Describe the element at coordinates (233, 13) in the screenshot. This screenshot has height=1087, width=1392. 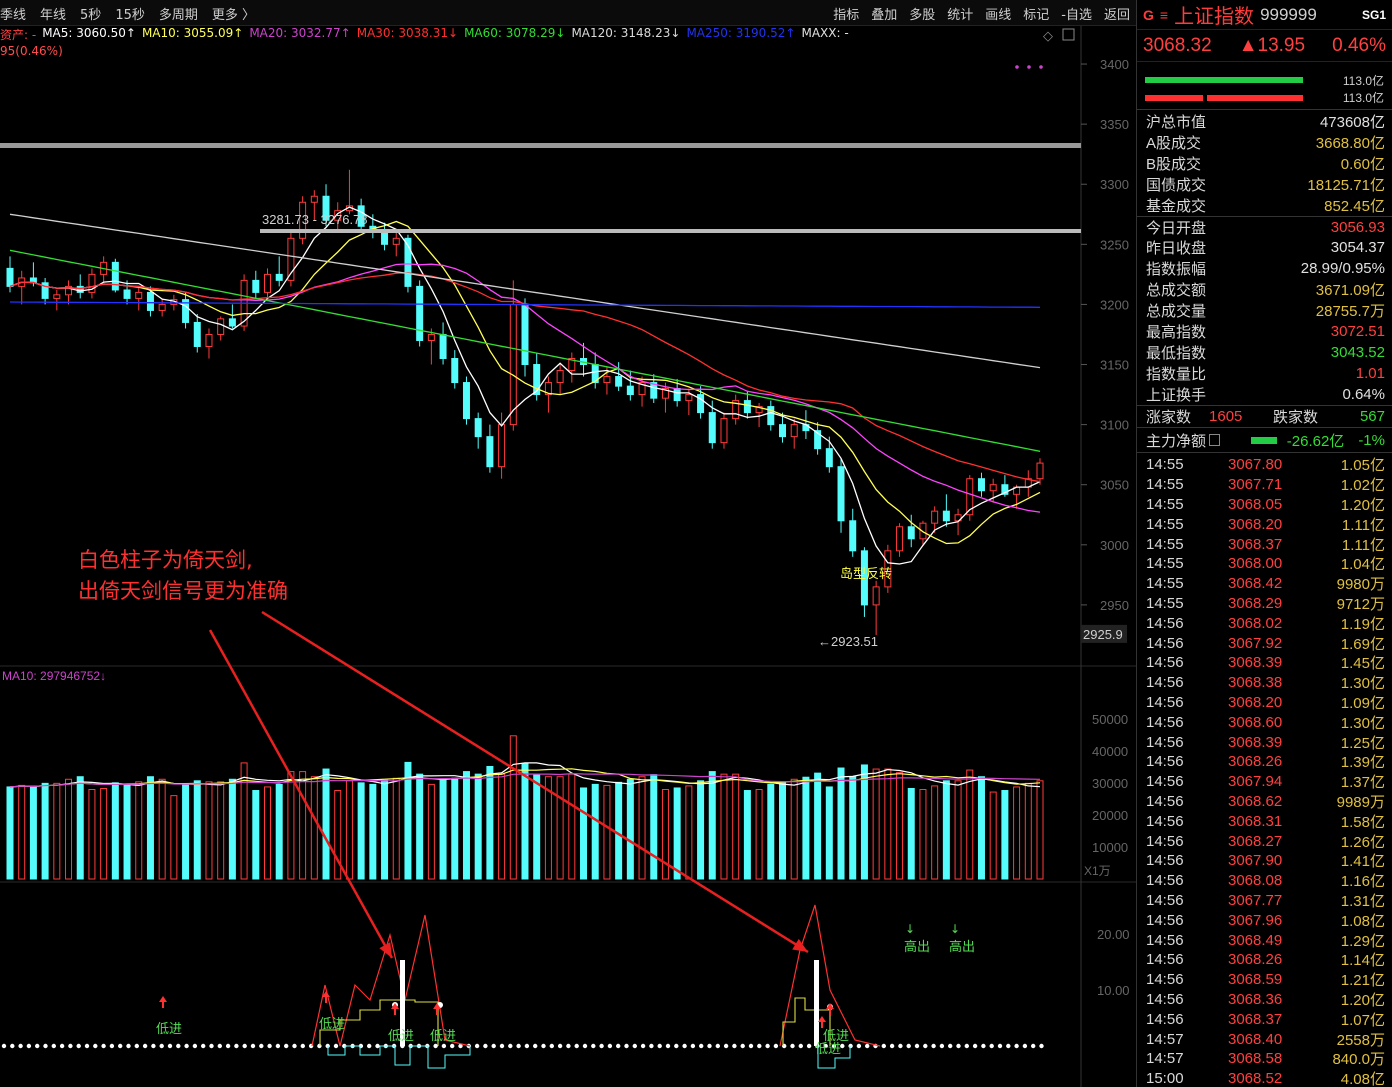
I see `tab-more: 更多 〉` at that location.